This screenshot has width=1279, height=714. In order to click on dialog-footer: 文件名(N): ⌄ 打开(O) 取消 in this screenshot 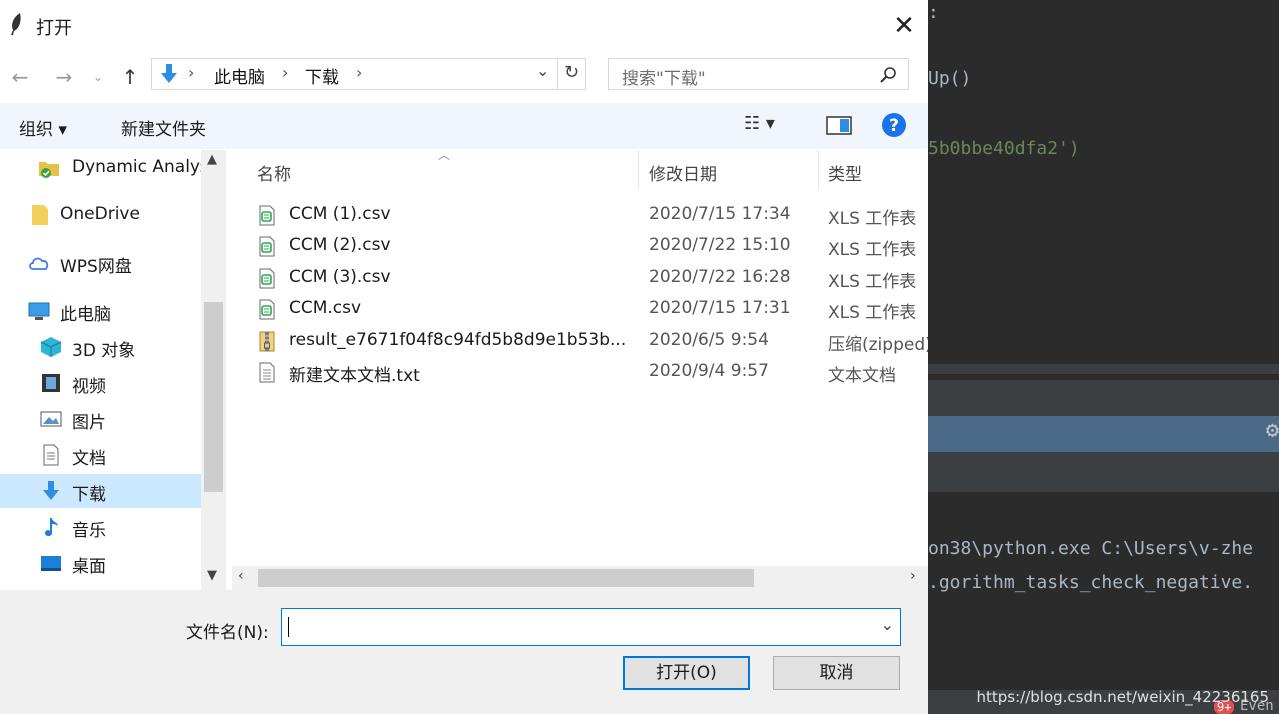, I will do `click(464, 652)`.